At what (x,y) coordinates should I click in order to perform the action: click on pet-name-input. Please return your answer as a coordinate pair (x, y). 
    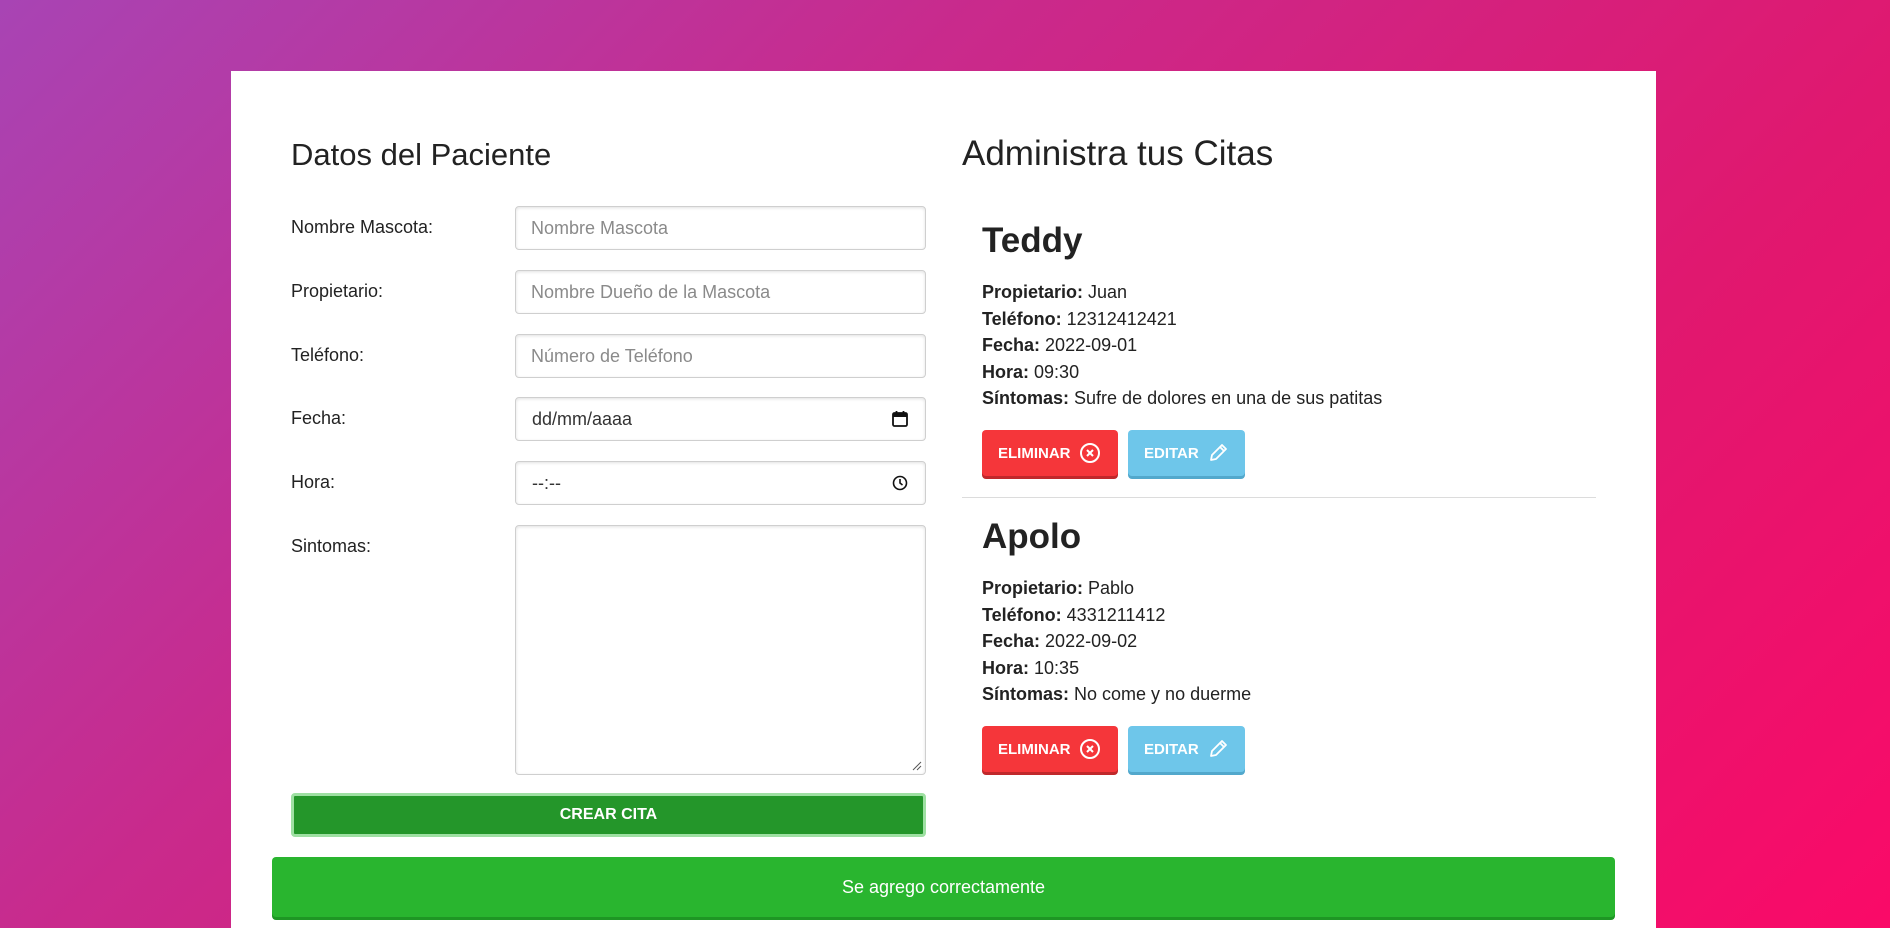
    Looking at the image, I should click on (720, 228).